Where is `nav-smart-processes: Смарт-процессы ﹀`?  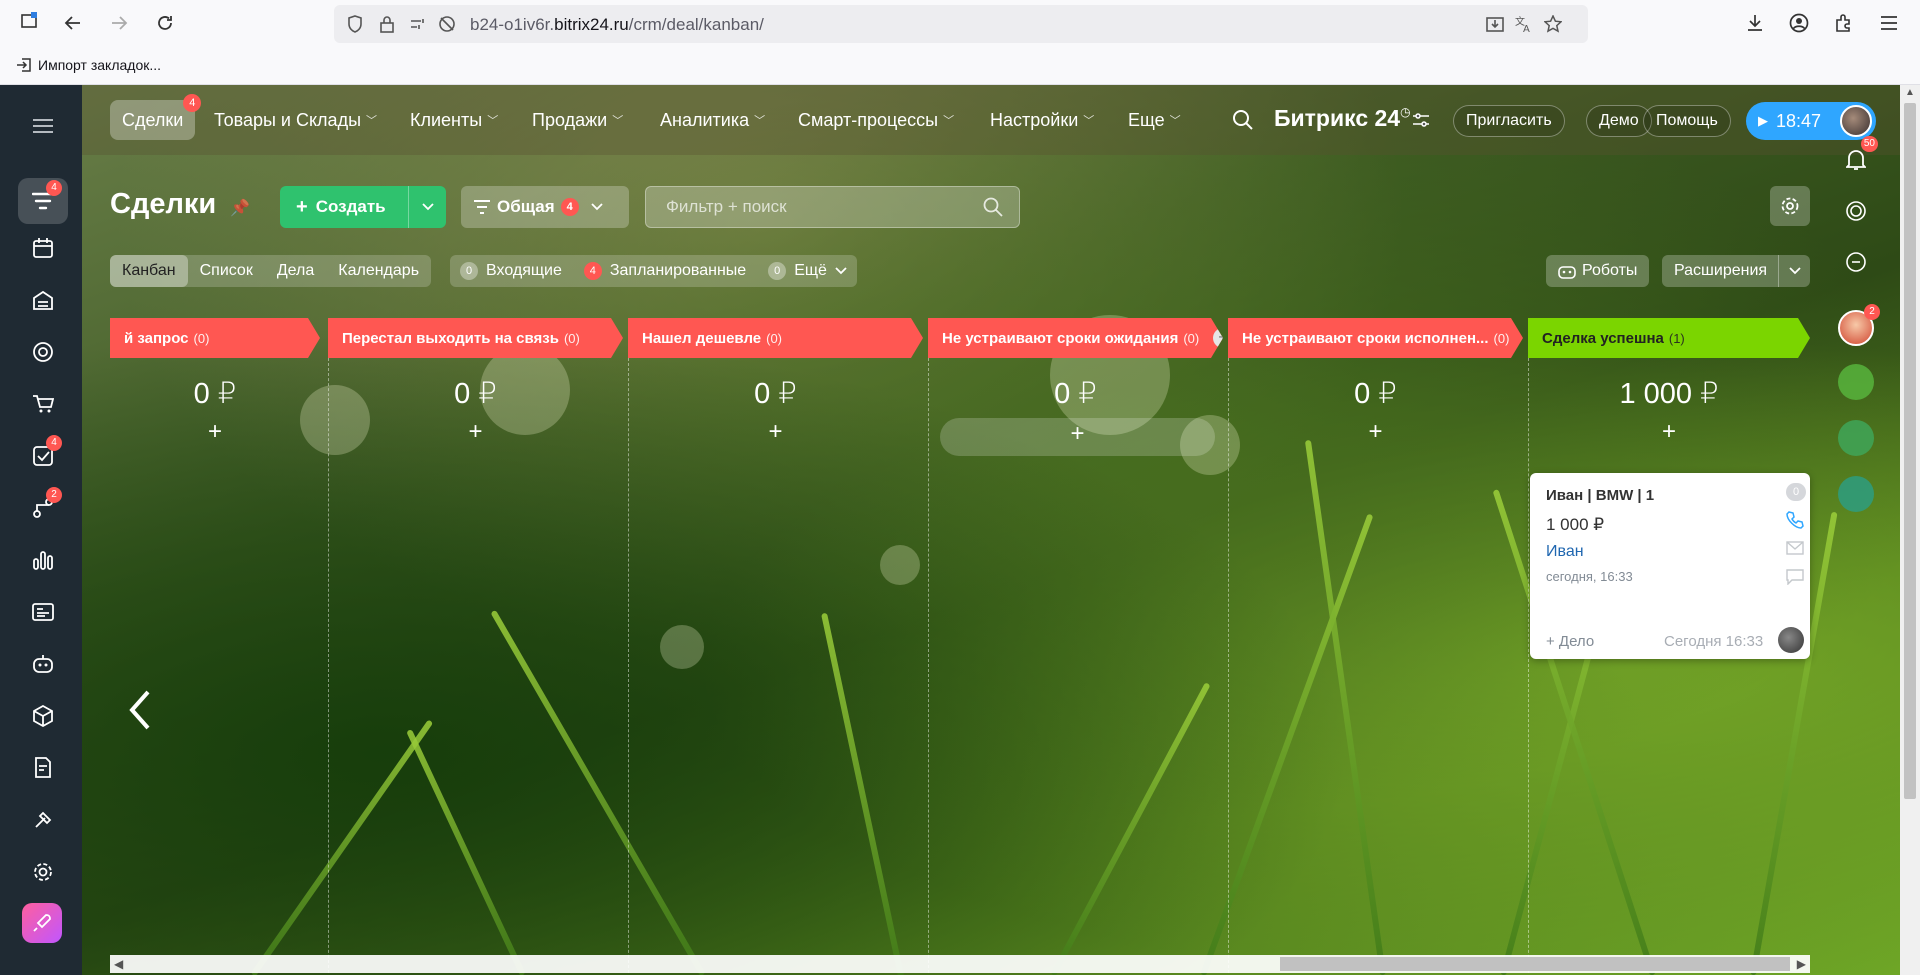 nav-smart-processes: Смарт-процессы ﹀ is located at coordinates (876, 120).